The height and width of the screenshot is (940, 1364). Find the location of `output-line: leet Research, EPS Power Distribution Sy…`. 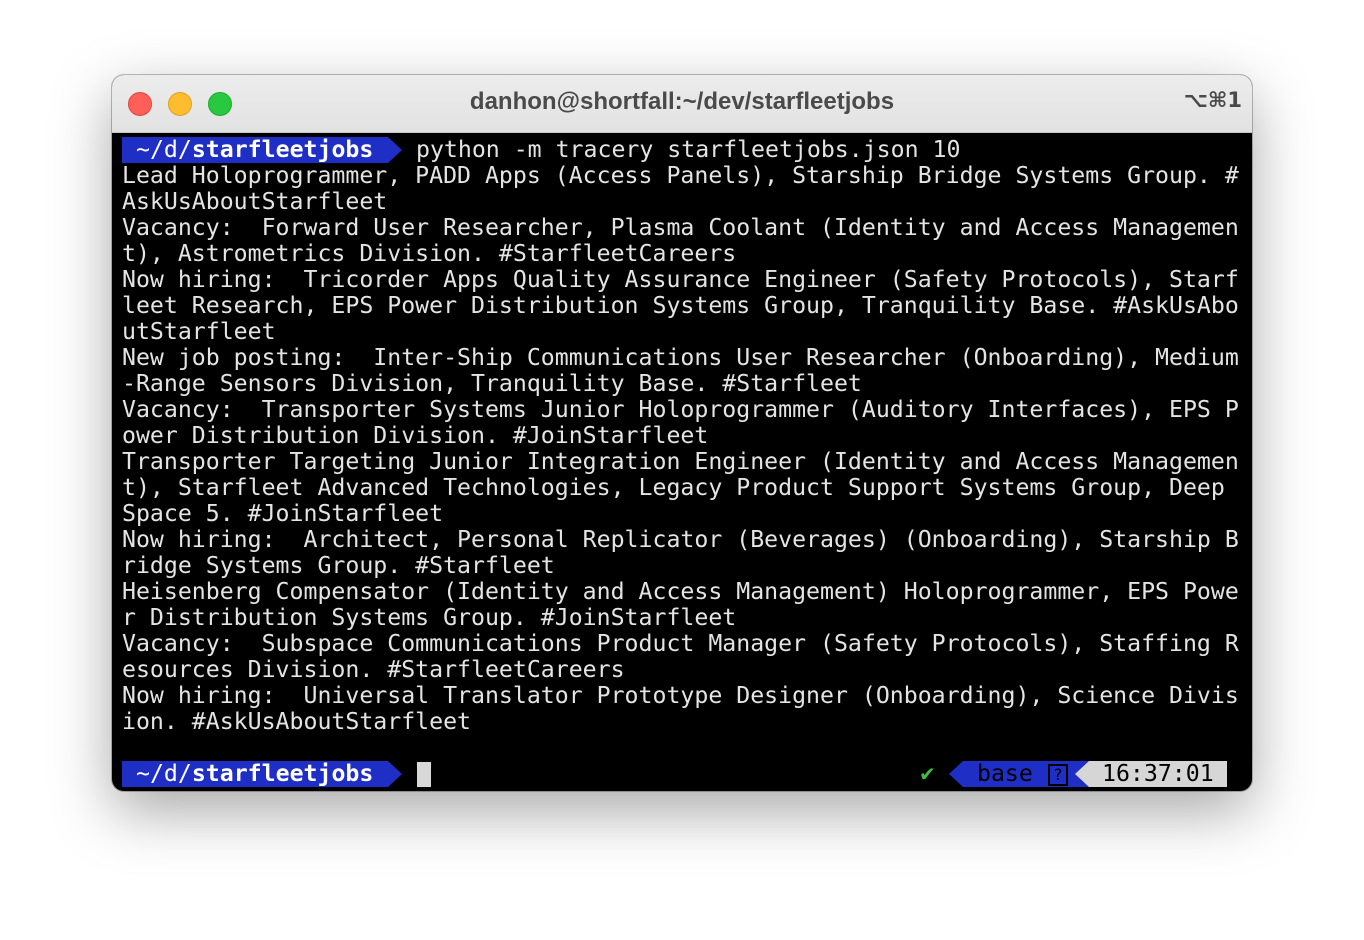

output-line: leet Research, EPS Power Distribution Sy… is located at coordinates (680, 306).